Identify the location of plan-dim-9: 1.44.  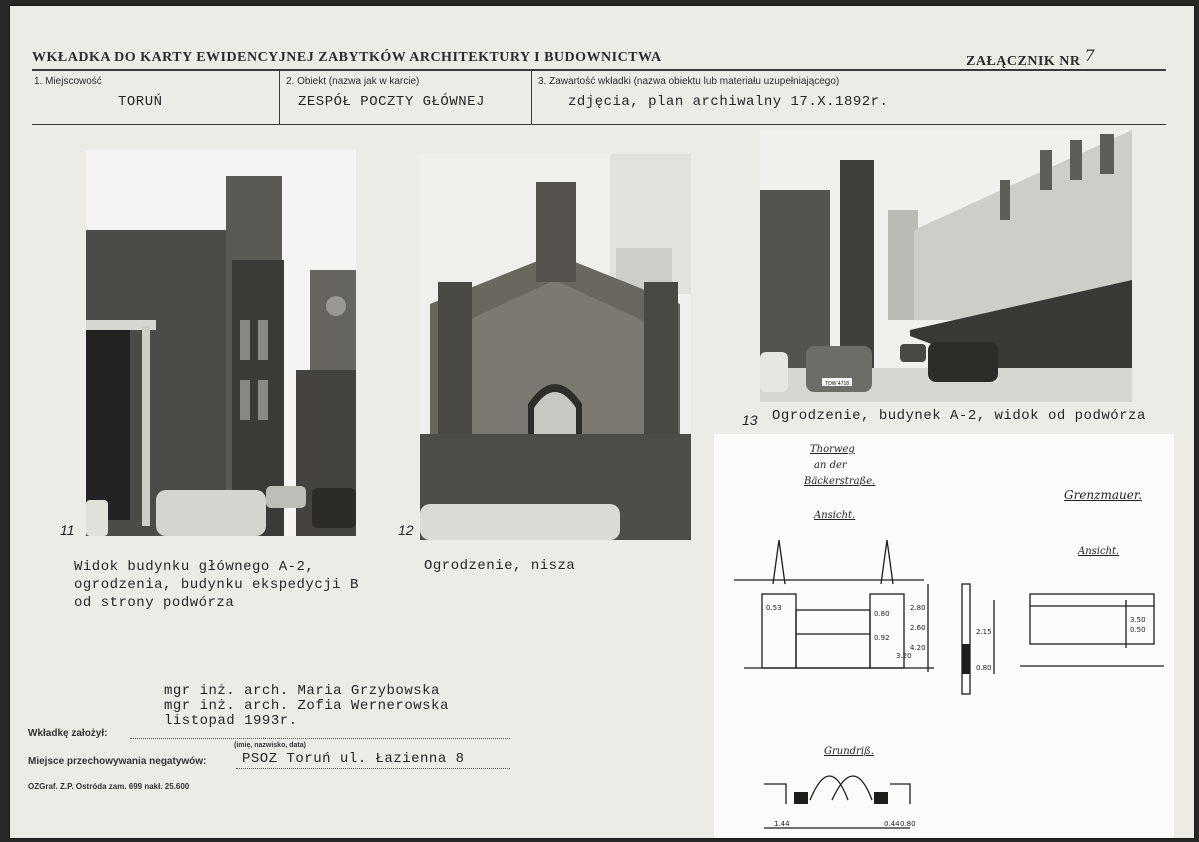
(782, 824).